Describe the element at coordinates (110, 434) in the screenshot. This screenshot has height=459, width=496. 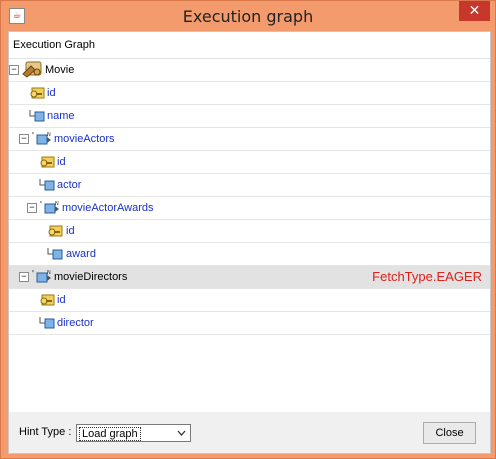
I see `hint-type-value: Load graph` at that location.